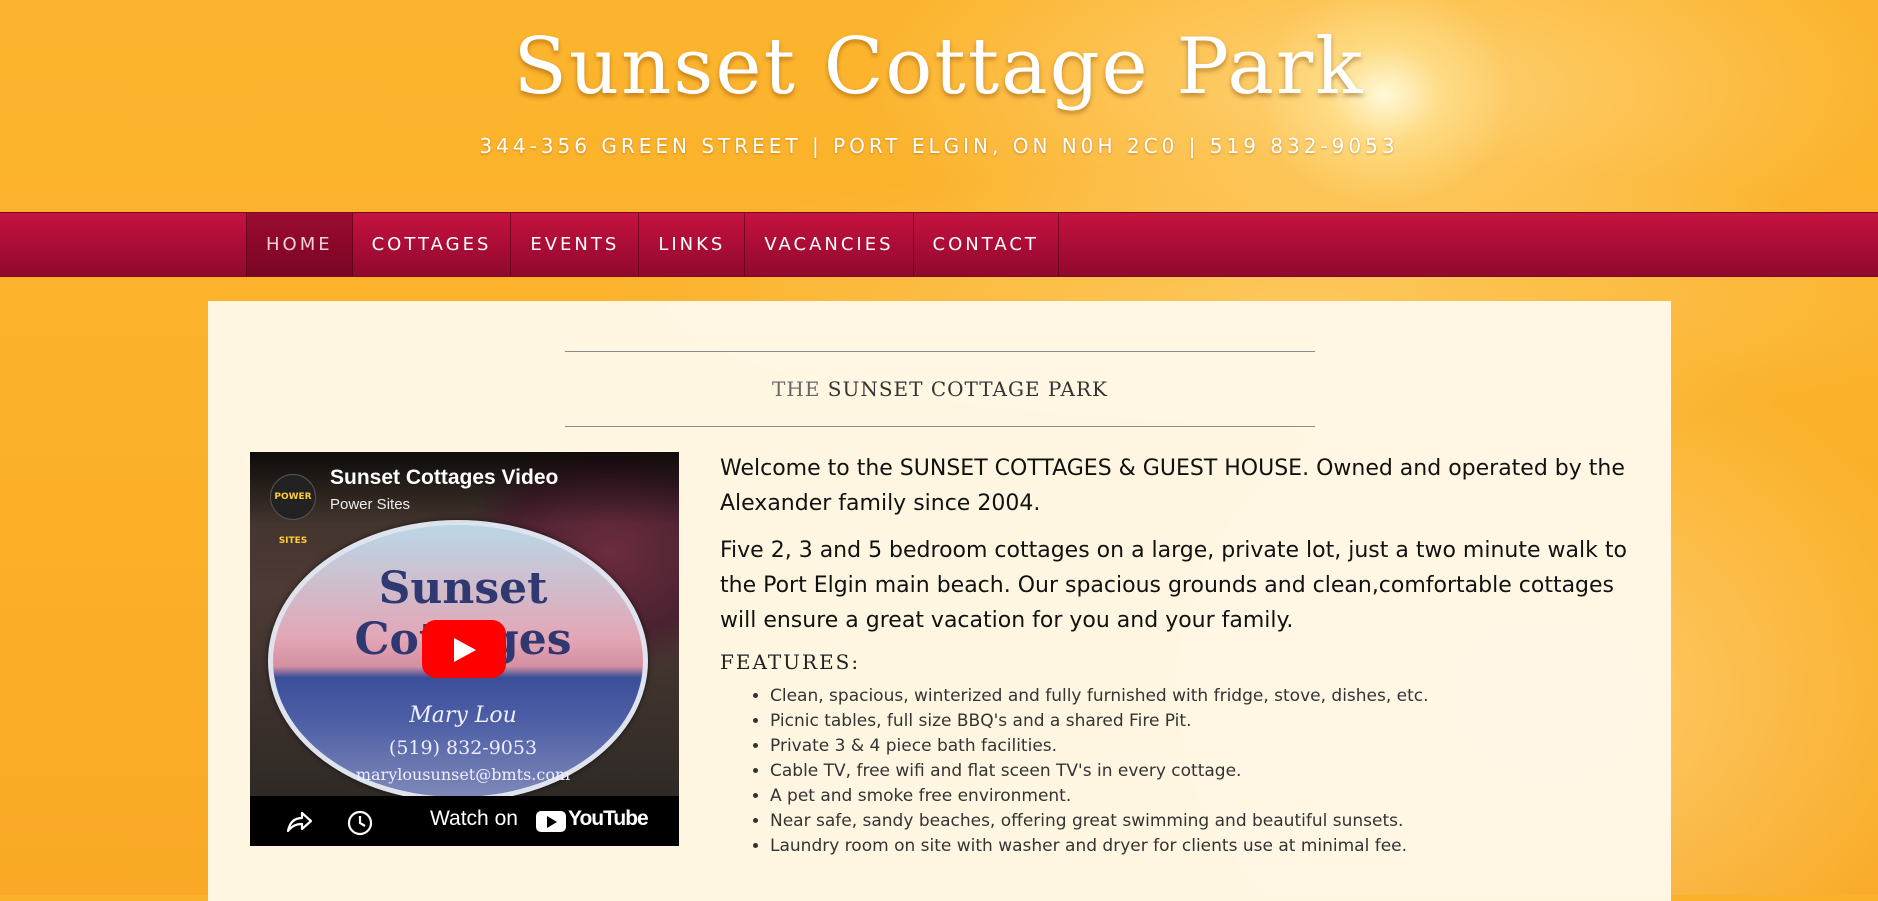  I want to click on heading-main: SUNSET COTTAGE PARK, so click(967, 389).